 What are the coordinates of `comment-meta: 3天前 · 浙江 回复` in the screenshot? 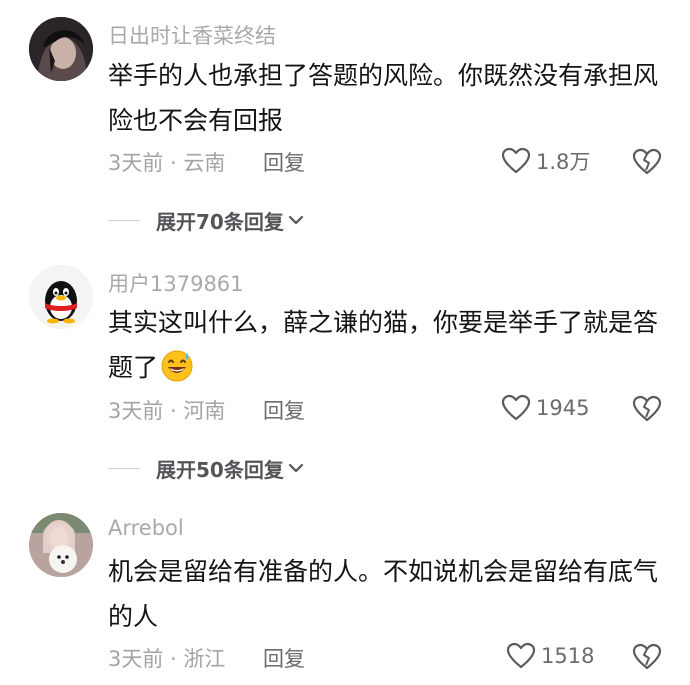 It's located at (206, 658).